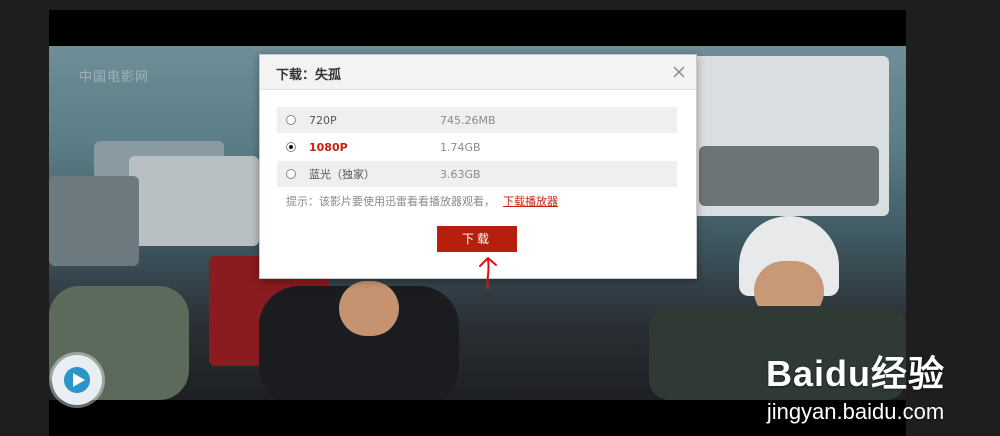 The height and width of the screenshot is (436, 1000). Describe the element at coordinates (77, 380) in the screenshot. I see `play-logo-icon` at that location.